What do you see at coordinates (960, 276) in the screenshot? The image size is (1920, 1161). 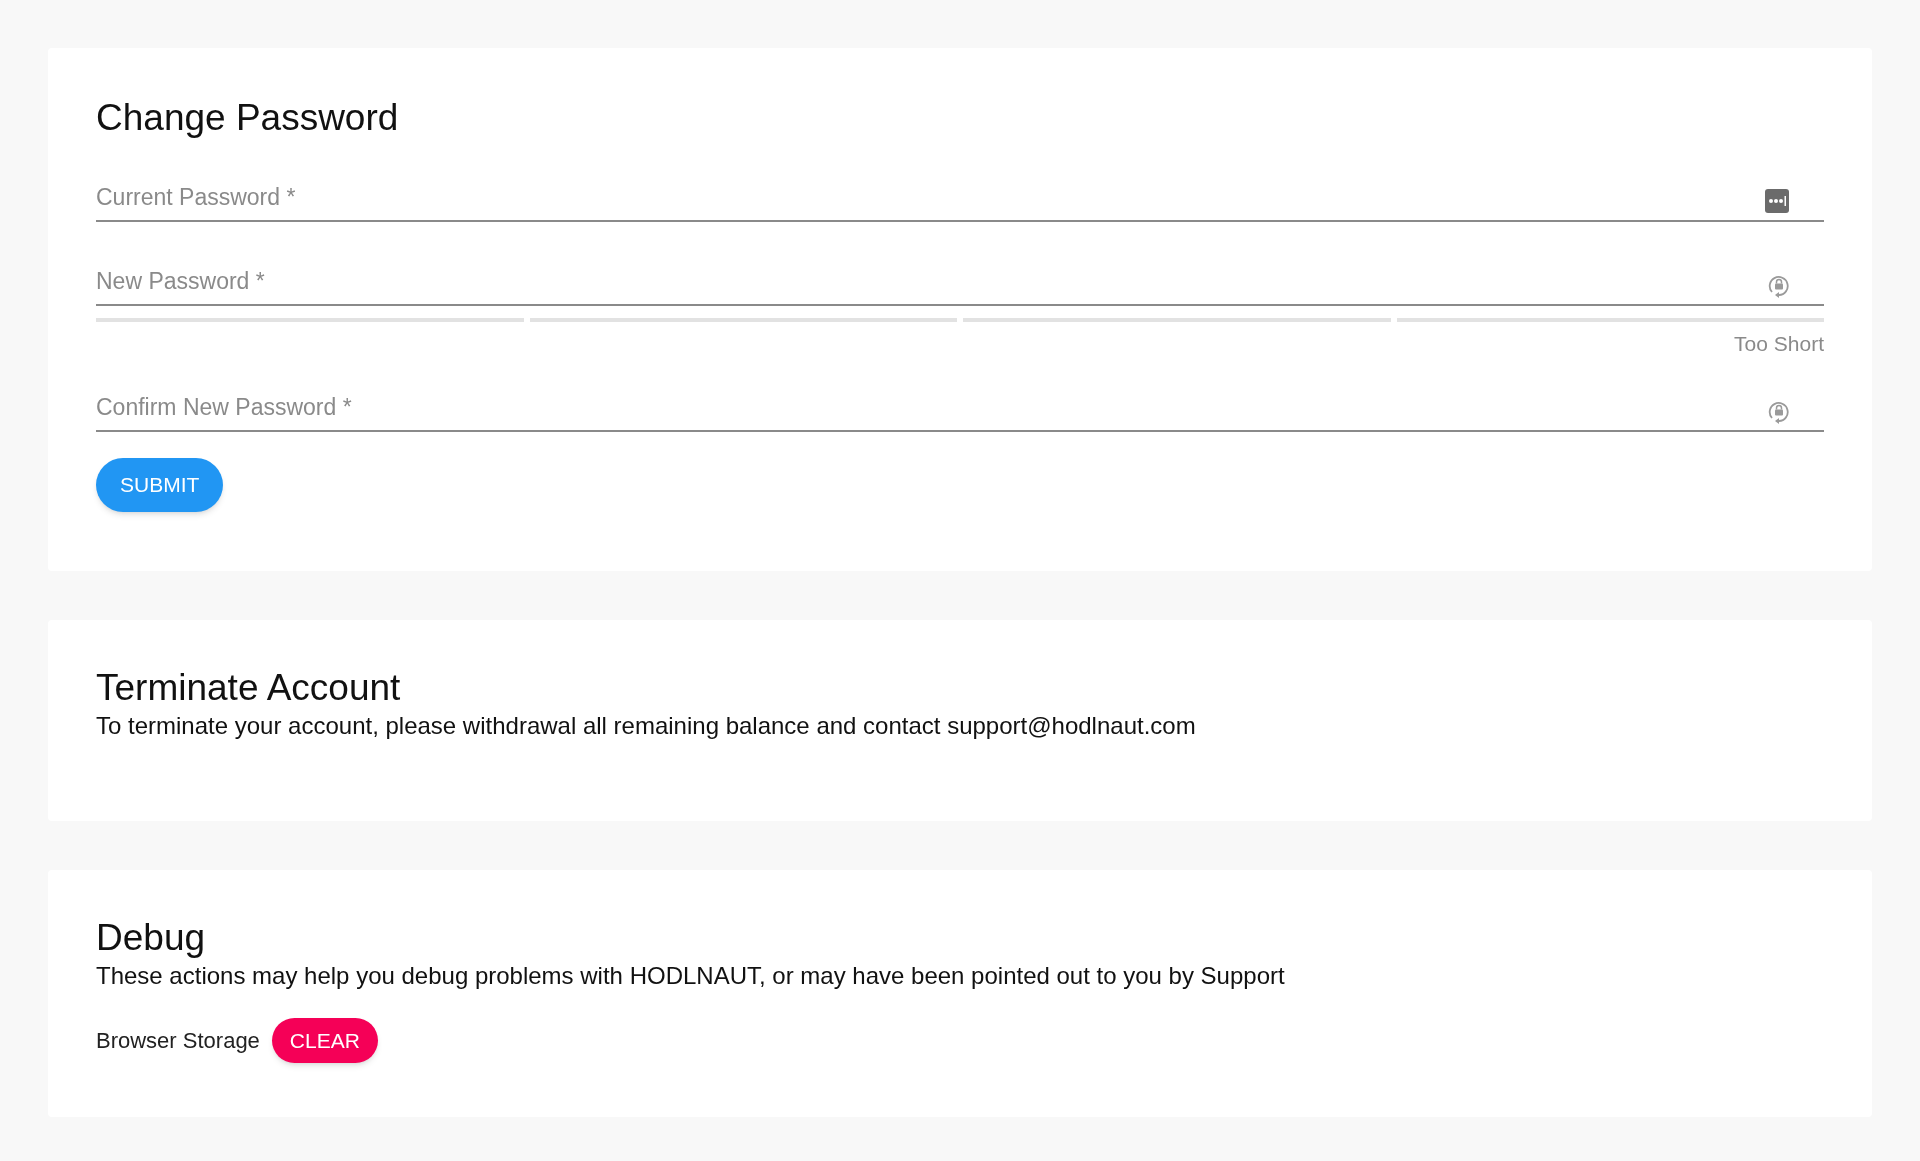 I see `password-field: New Password *` at bounding box center [960, 276].